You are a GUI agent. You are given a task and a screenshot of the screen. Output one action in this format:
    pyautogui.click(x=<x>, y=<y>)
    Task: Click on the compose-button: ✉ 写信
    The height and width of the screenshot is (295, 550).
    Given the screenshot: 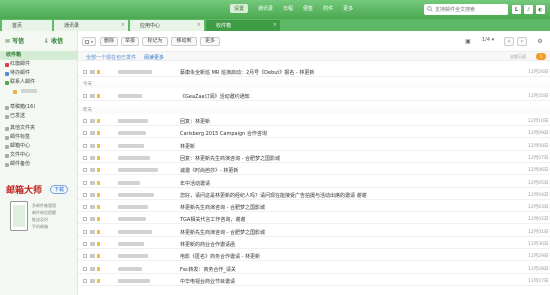 What is the action you would take?
    pyautogui.click(x=14, y=40)
    